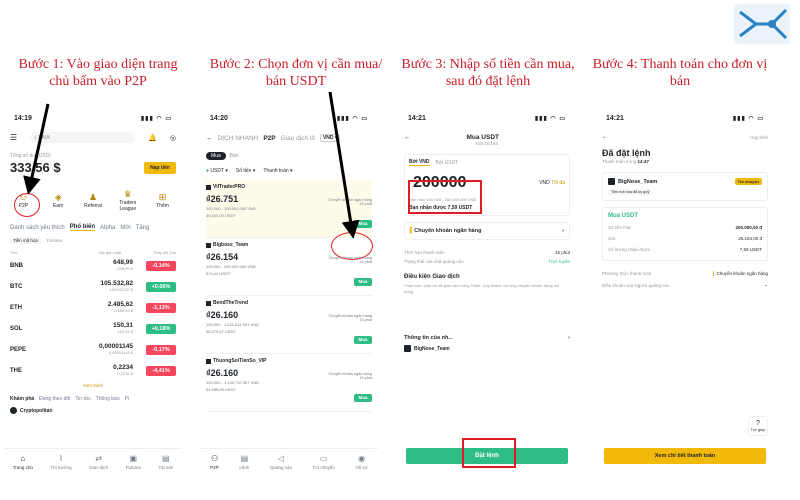  What do you see at coordinates (44, 137) in the screenshot?
I see `search-placeholder: KAIA` at bounding box center [44, 137].